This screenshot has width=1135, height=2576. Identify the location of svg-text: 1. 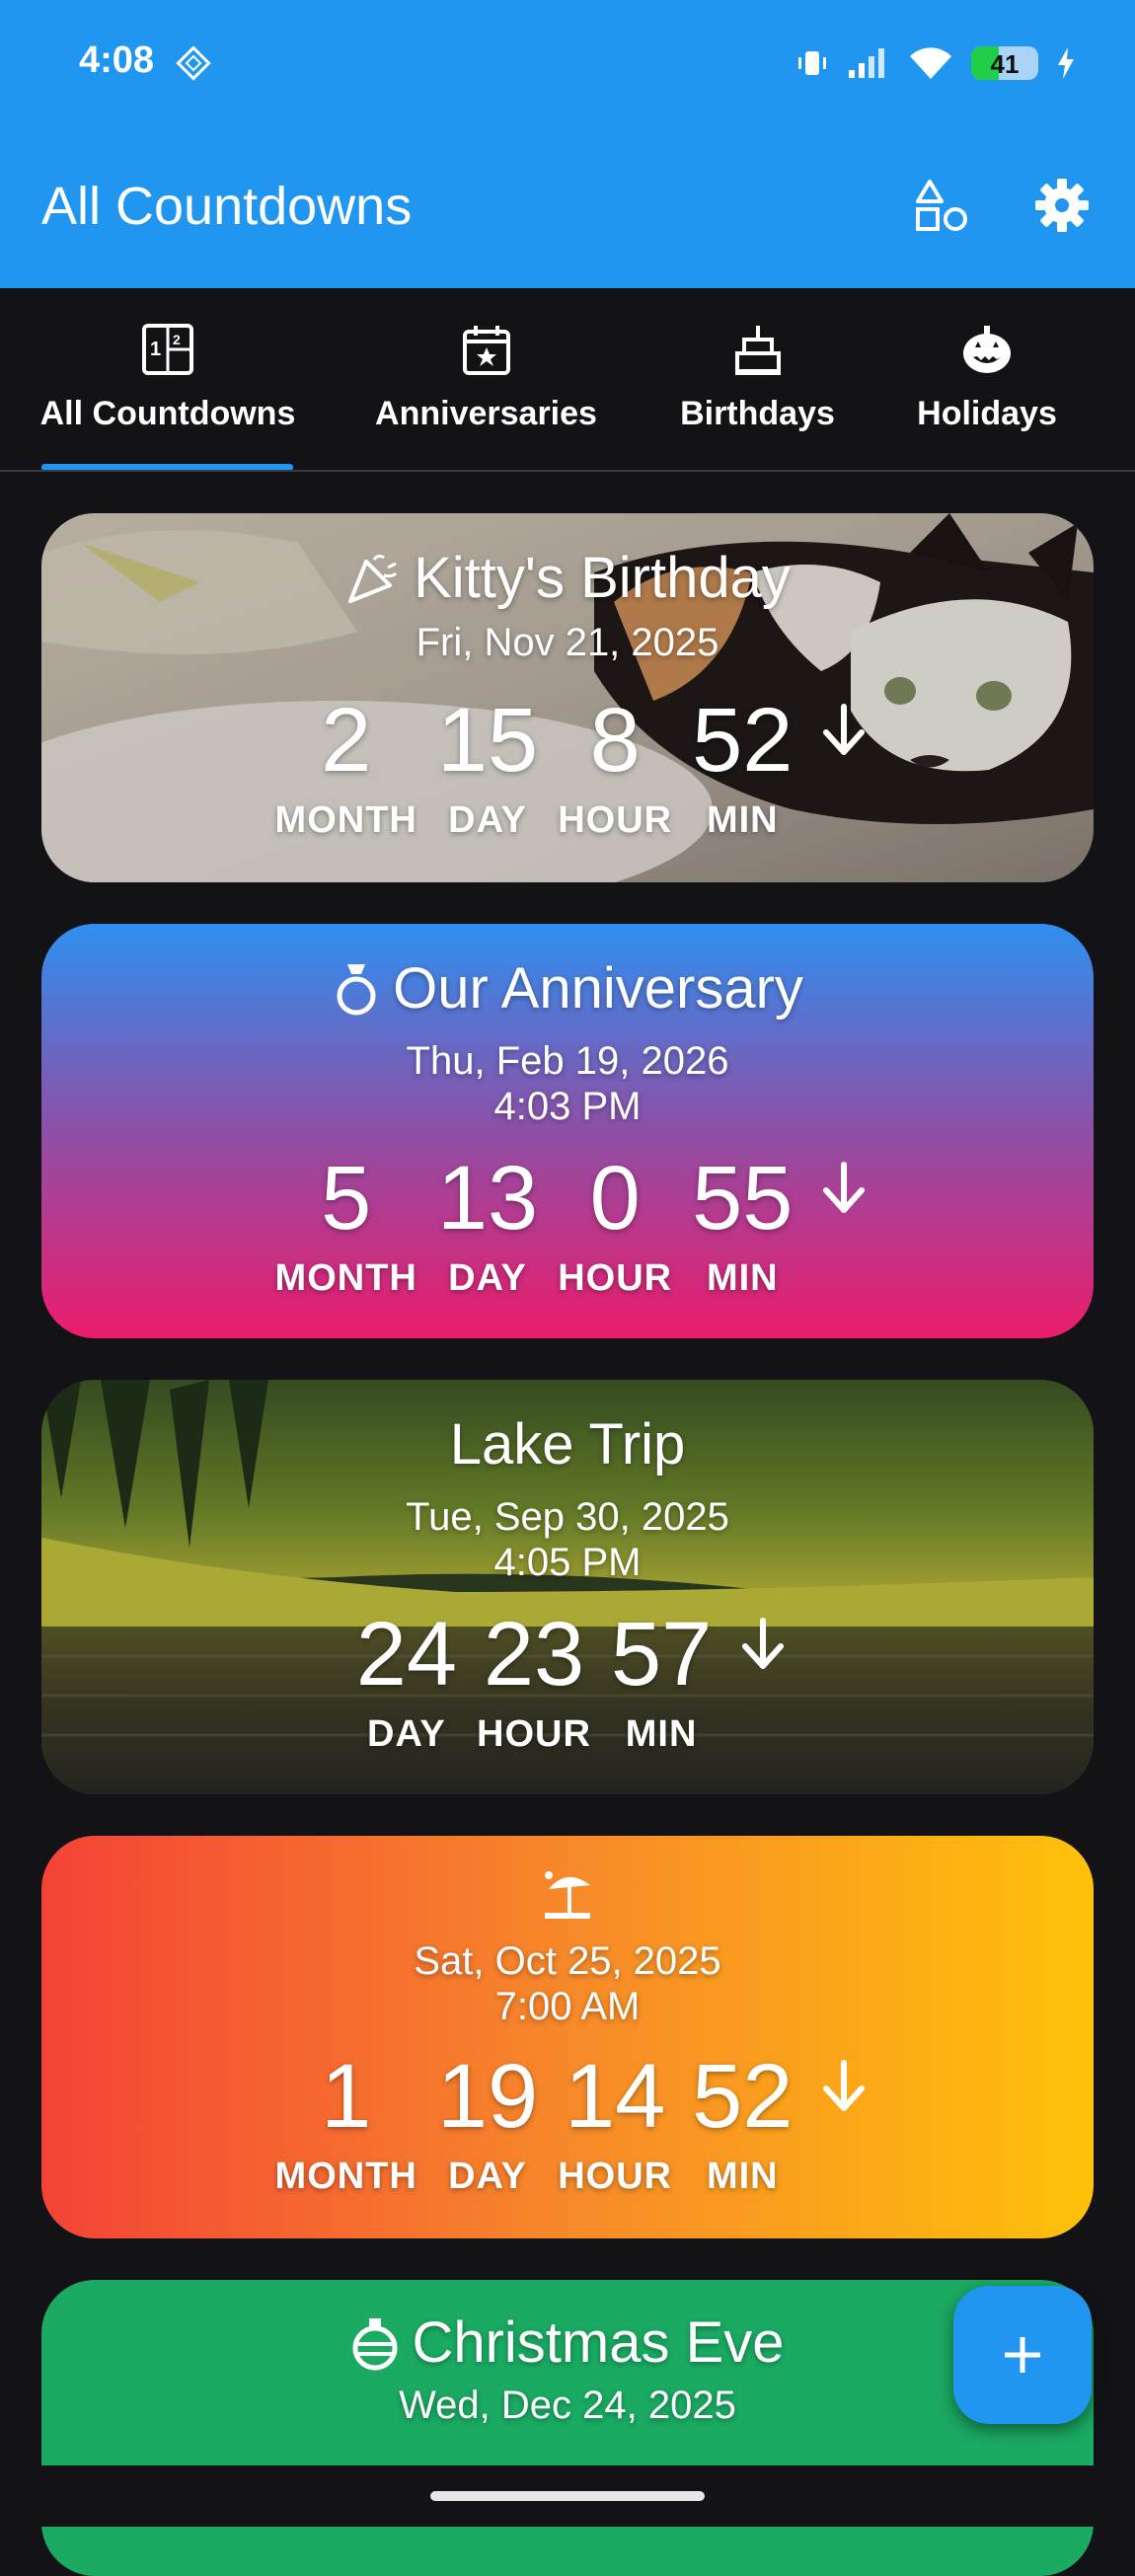
(155, 349).